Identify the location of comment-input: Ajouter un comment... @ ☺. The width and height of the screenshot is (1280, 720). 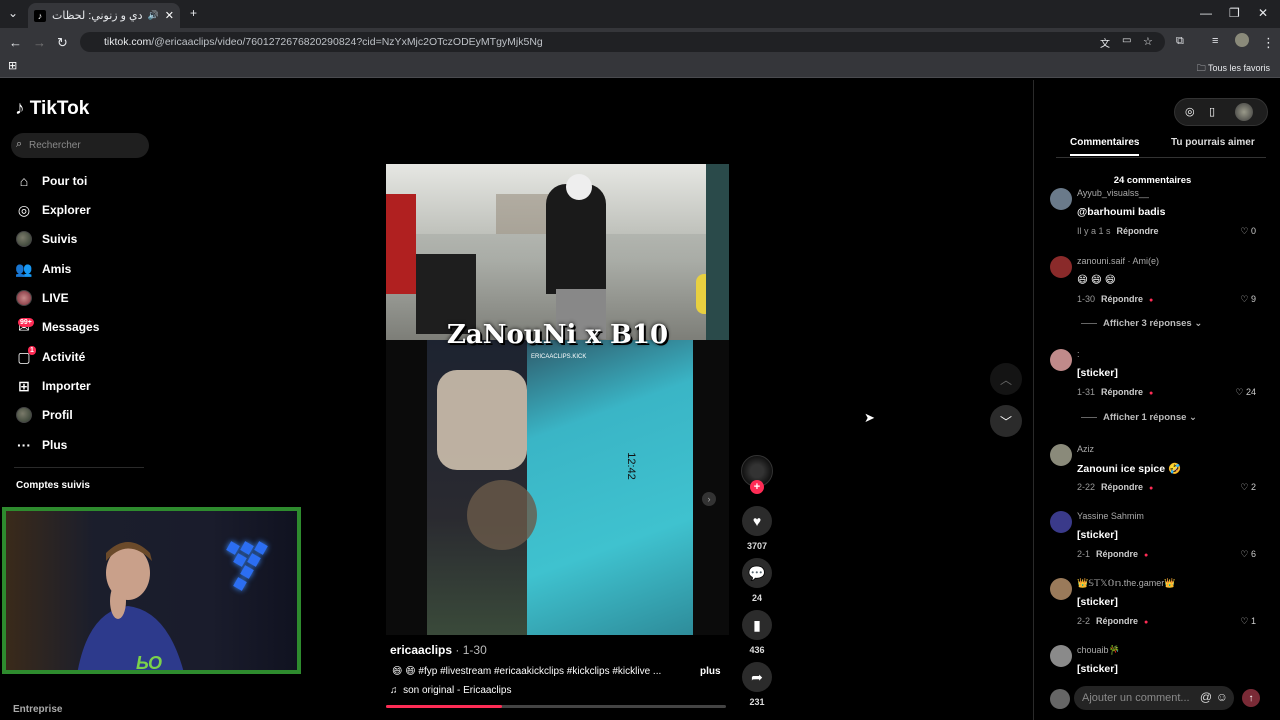
(1154, 698).